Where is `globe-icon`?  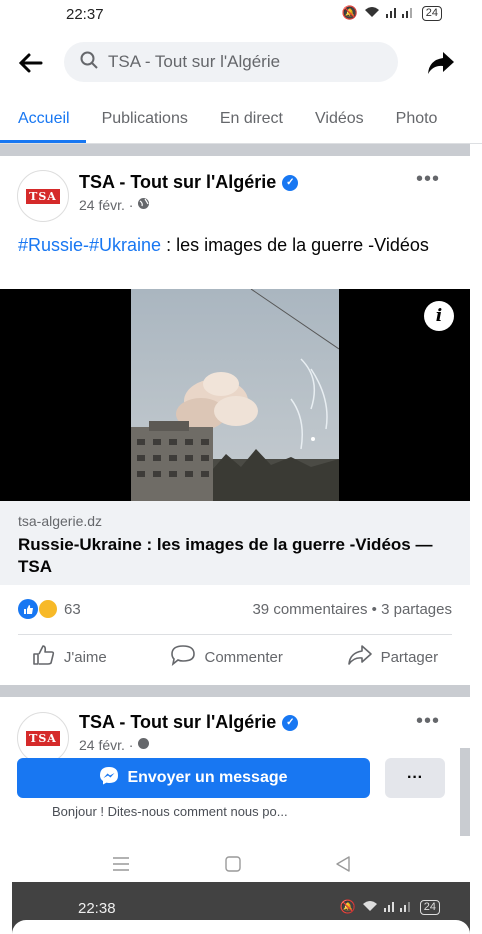 globe-icon is located at coordinates (143, 745).